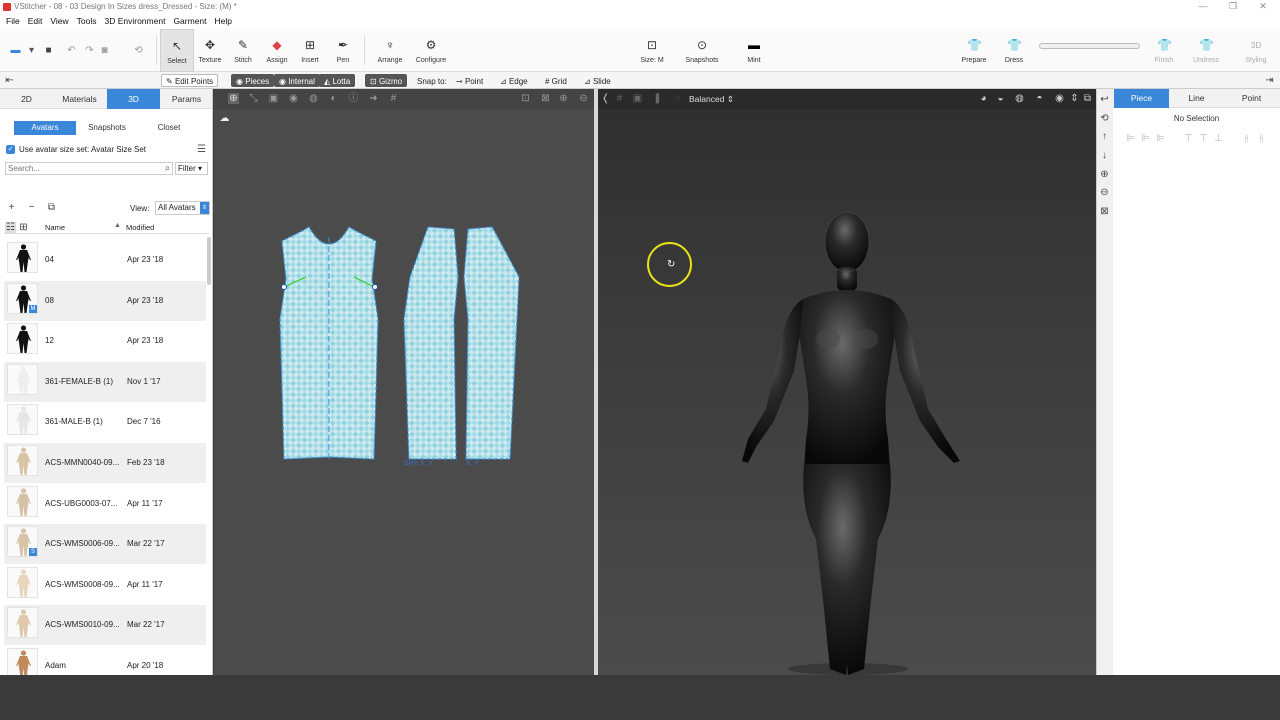 The width and height of the screenshot is (1280, 720). What do you see at coordinates (26, 99) in the screenshot?
I see `tab-2d: 2D` at bounding box center [26, 99].